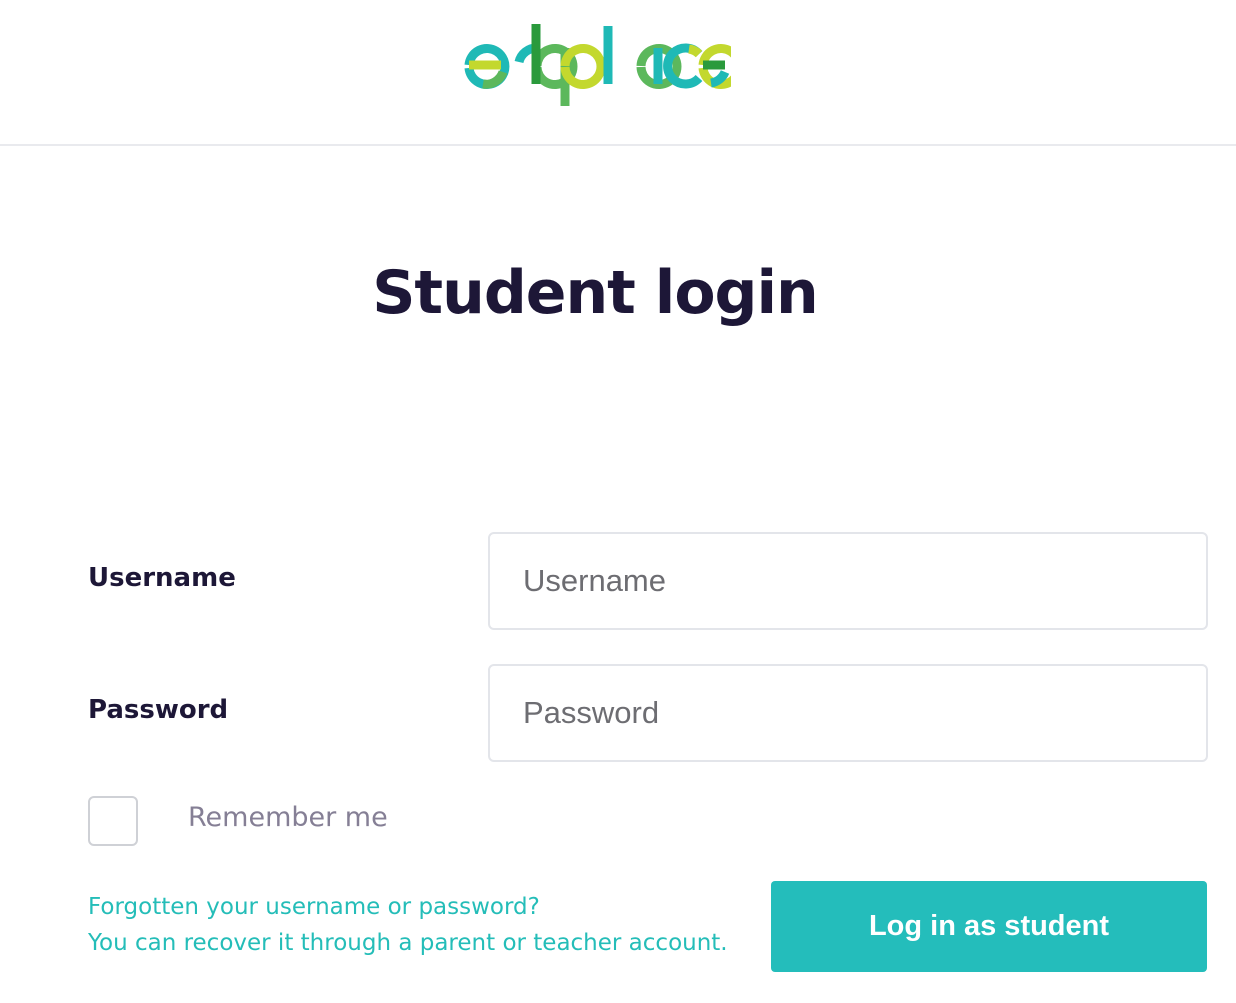 Image resolution: width=1236 pixels, height=1003 pixels. Describe the element at coordinates (158, 710) in the screenshot. I see `password-label: Password` at that location.